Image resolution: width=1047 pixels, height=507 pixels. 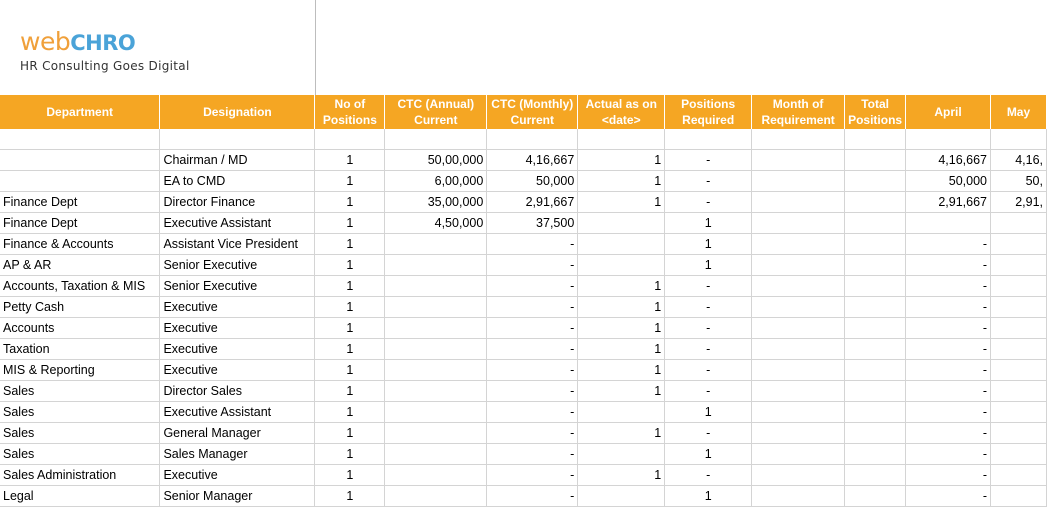 I want to click on cell-department: Finance Dept, so click(x=80, y=202).